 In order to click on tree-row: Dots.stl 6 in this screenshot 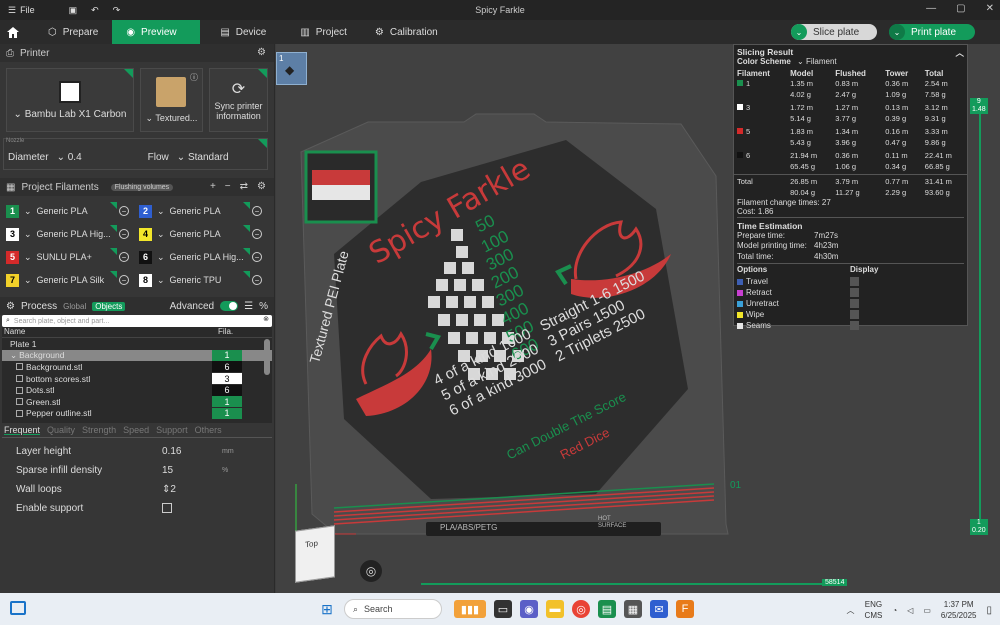, I will do `click(137, 390)`.